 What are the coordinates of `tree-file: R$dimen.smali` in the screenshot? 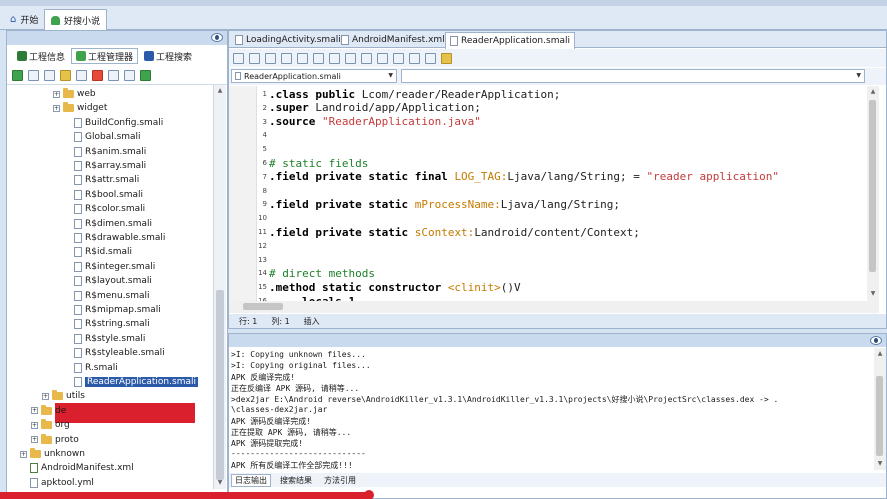 It's located at (108, 224).